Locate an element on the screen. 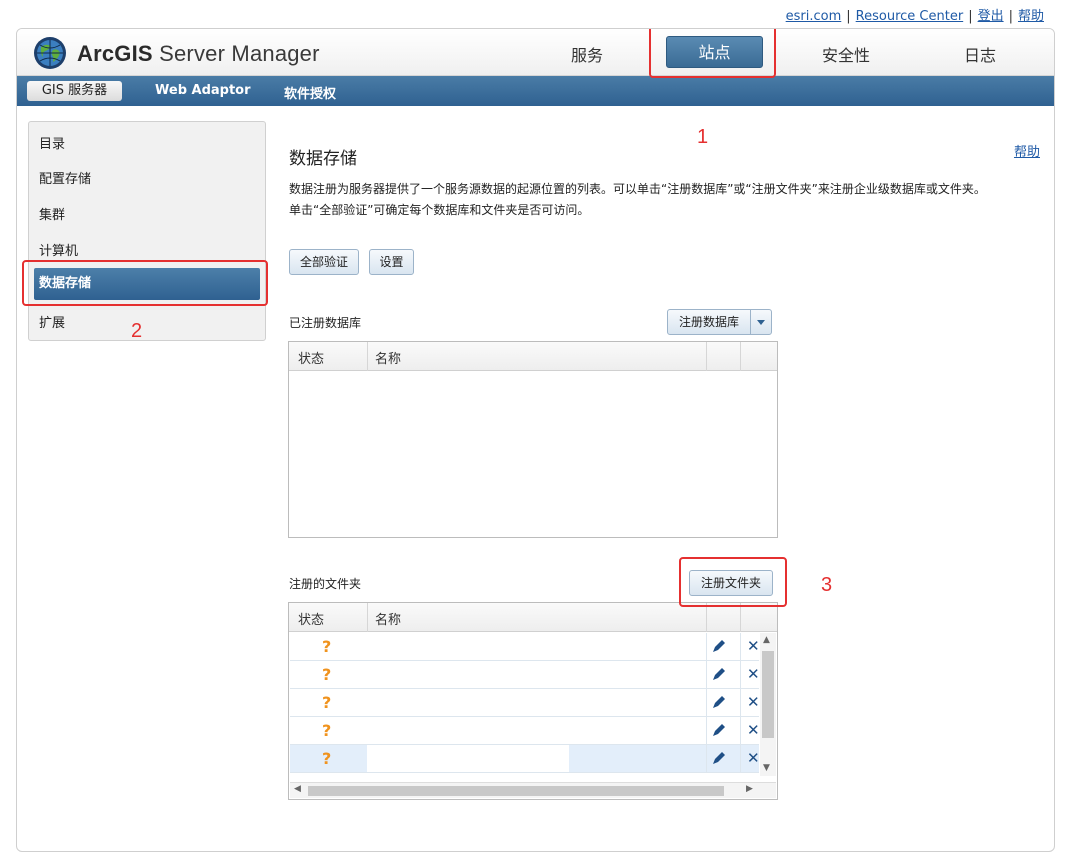  resource-center-link: Resource Center is located at coordinates (910, 16).